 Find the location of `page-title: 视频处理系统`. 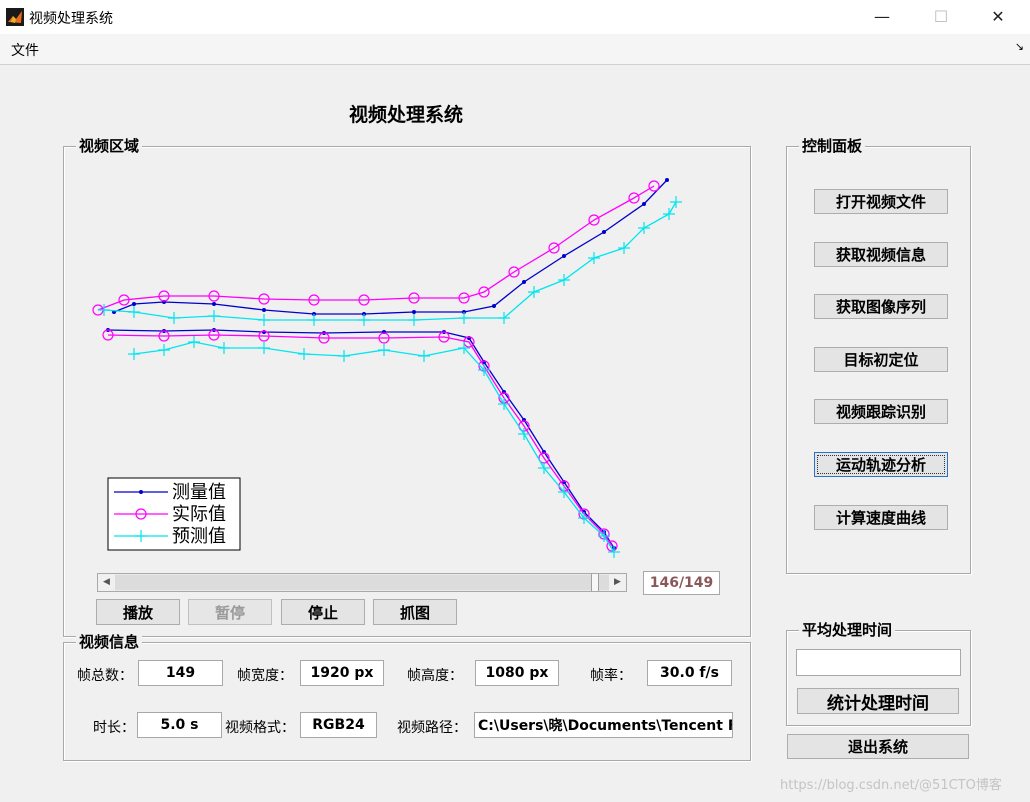

page-title: 视频处理系统 is located at coordinates (406, 115).